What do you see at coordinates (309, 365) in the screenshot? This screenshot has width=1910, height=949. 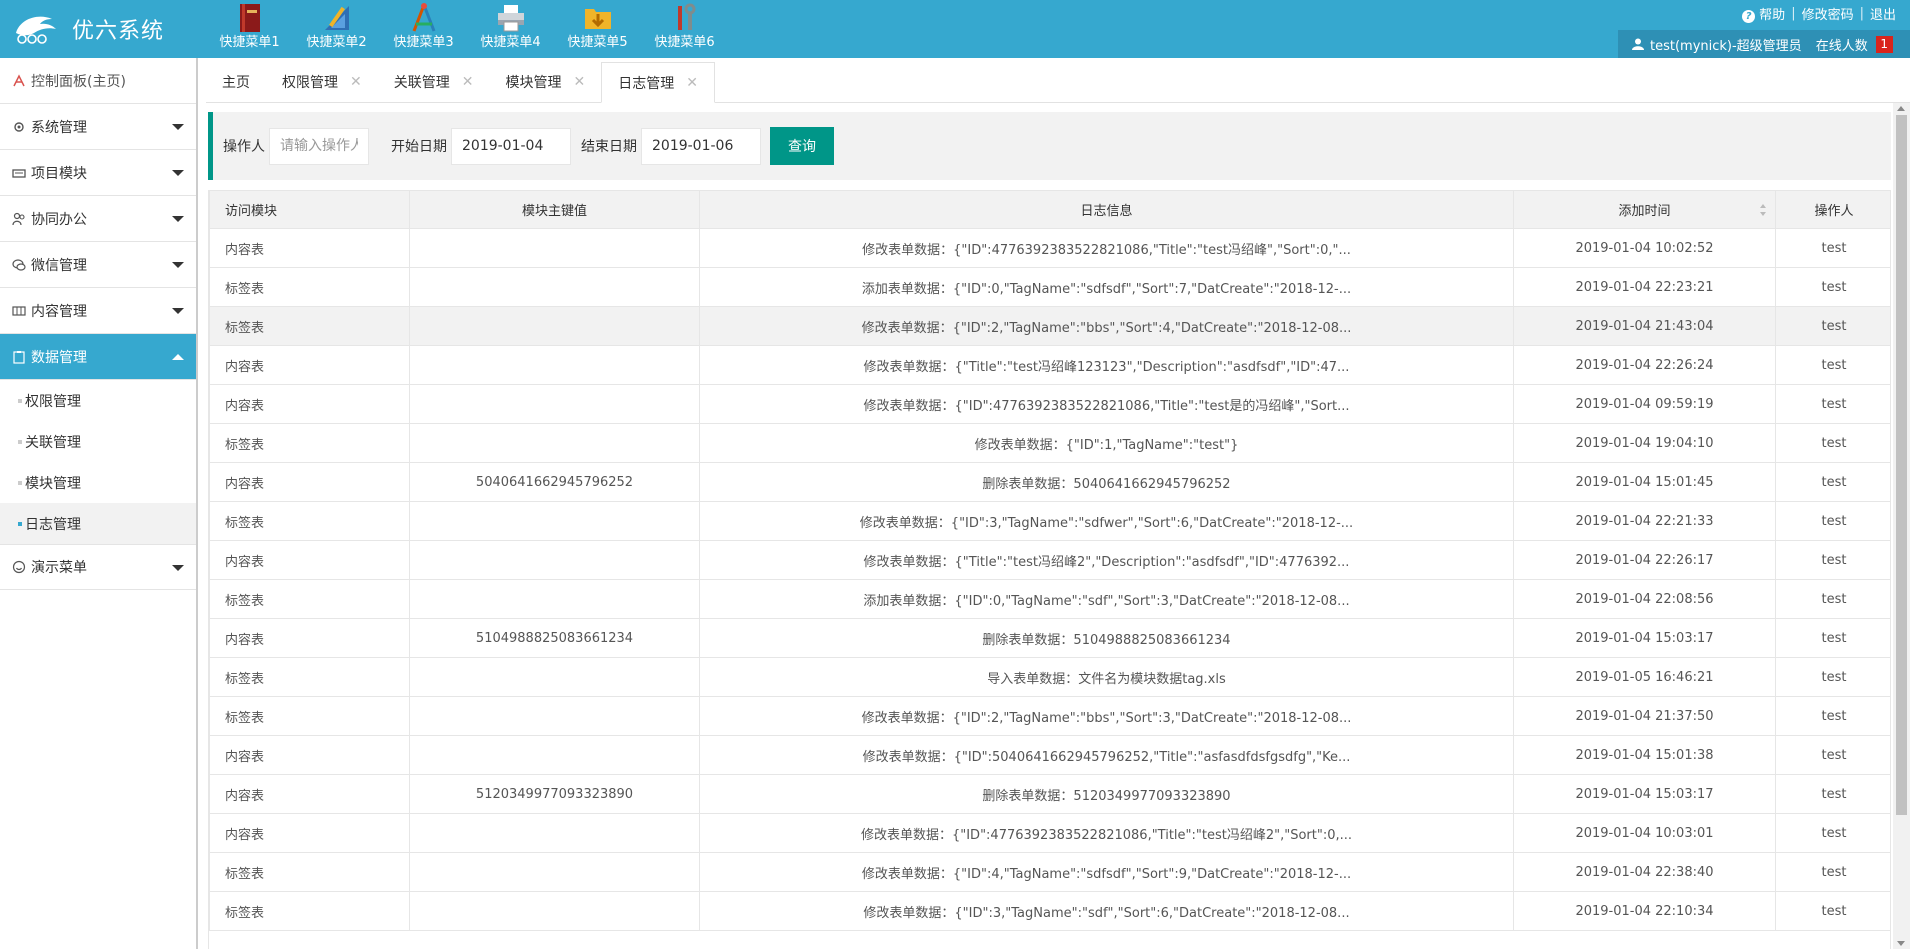 I see `cell-module: 内容表` at bounding box center [309, 365].